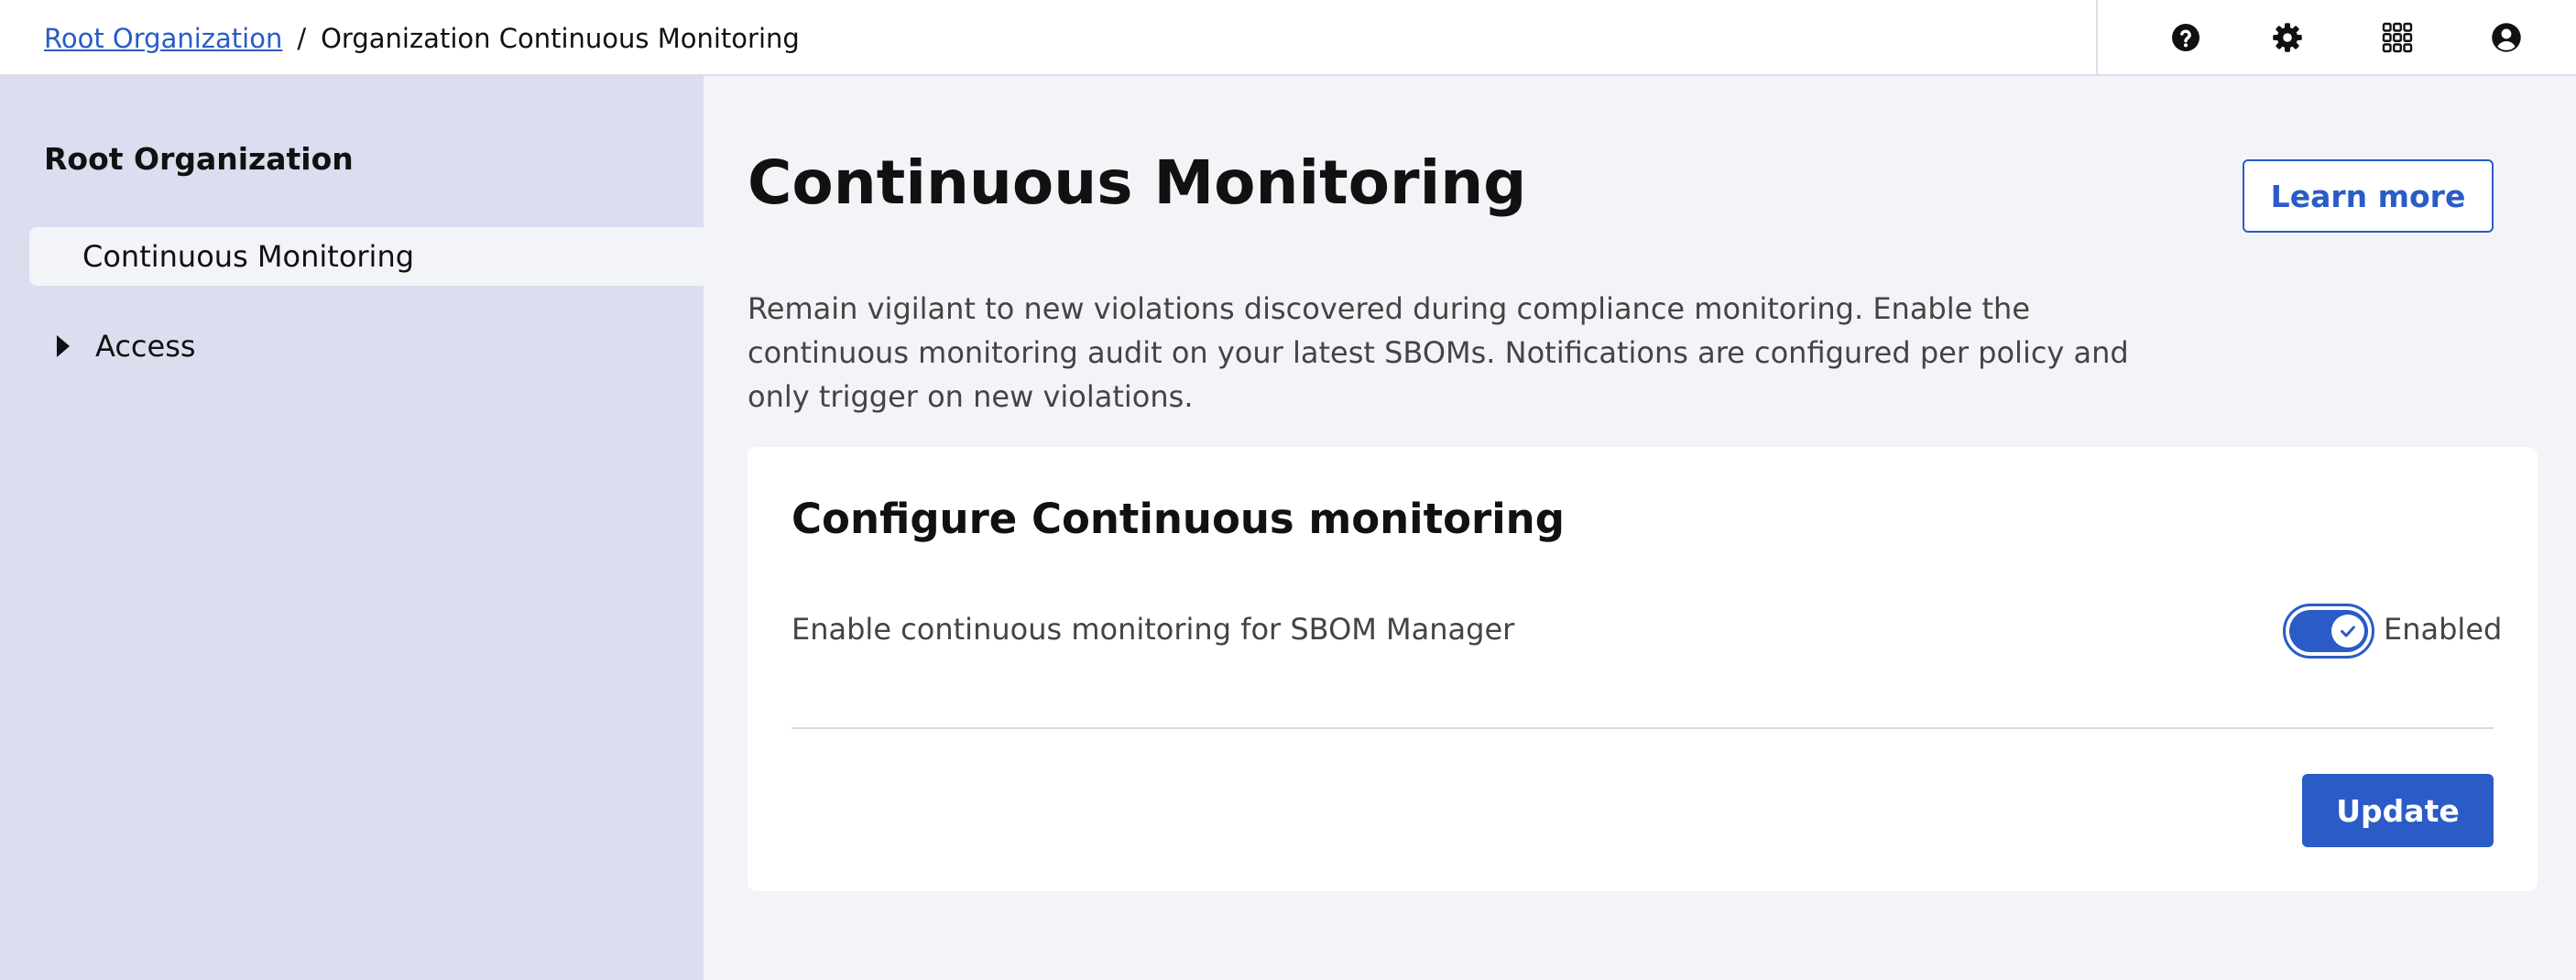 The width and height of the screenshot is (2576, 980). Describe the element at coordinates (2506, 37) in the screenshot. I see `user-account-icon` at that location.